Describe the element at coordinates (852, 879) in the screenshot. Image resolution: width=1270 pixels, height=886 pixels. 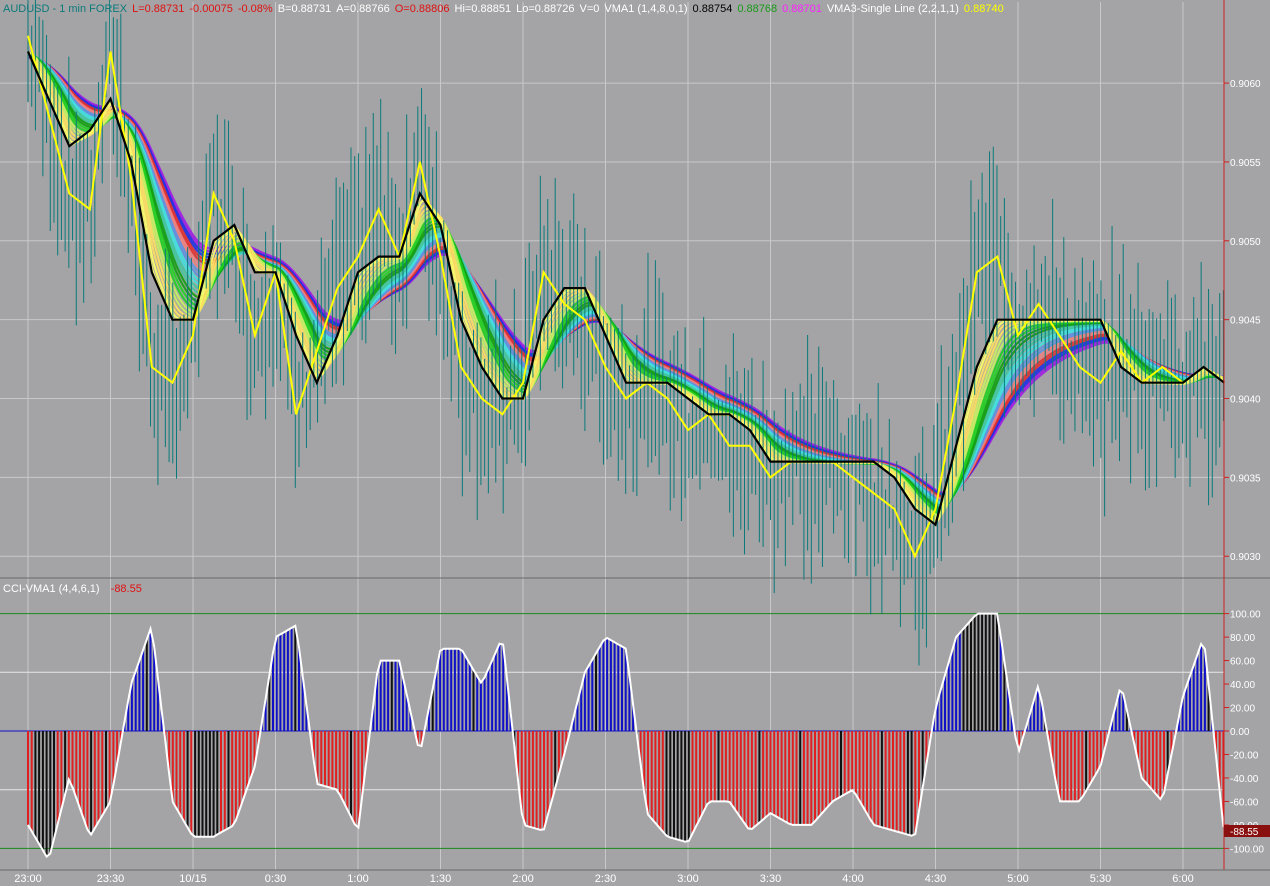
I see `time-tick-label: 4:00` at that location.